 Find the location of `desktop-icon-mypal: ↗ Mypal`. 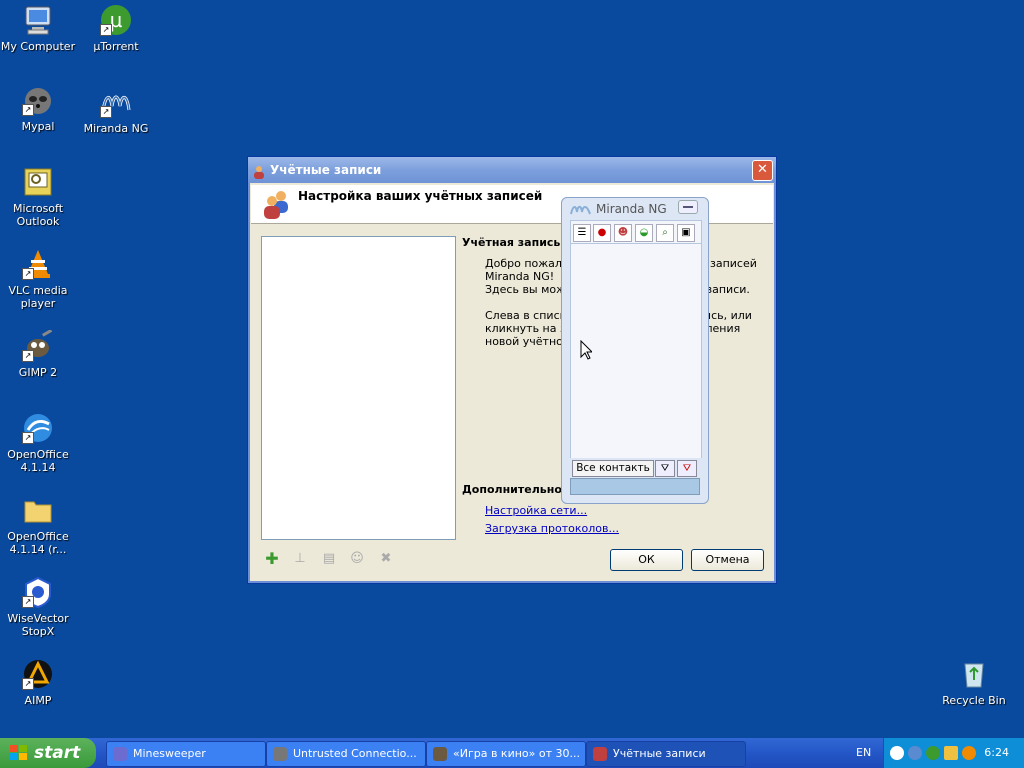

desktop-icon-mypal: ↗ Mypal is located at coordinates (38, 108).